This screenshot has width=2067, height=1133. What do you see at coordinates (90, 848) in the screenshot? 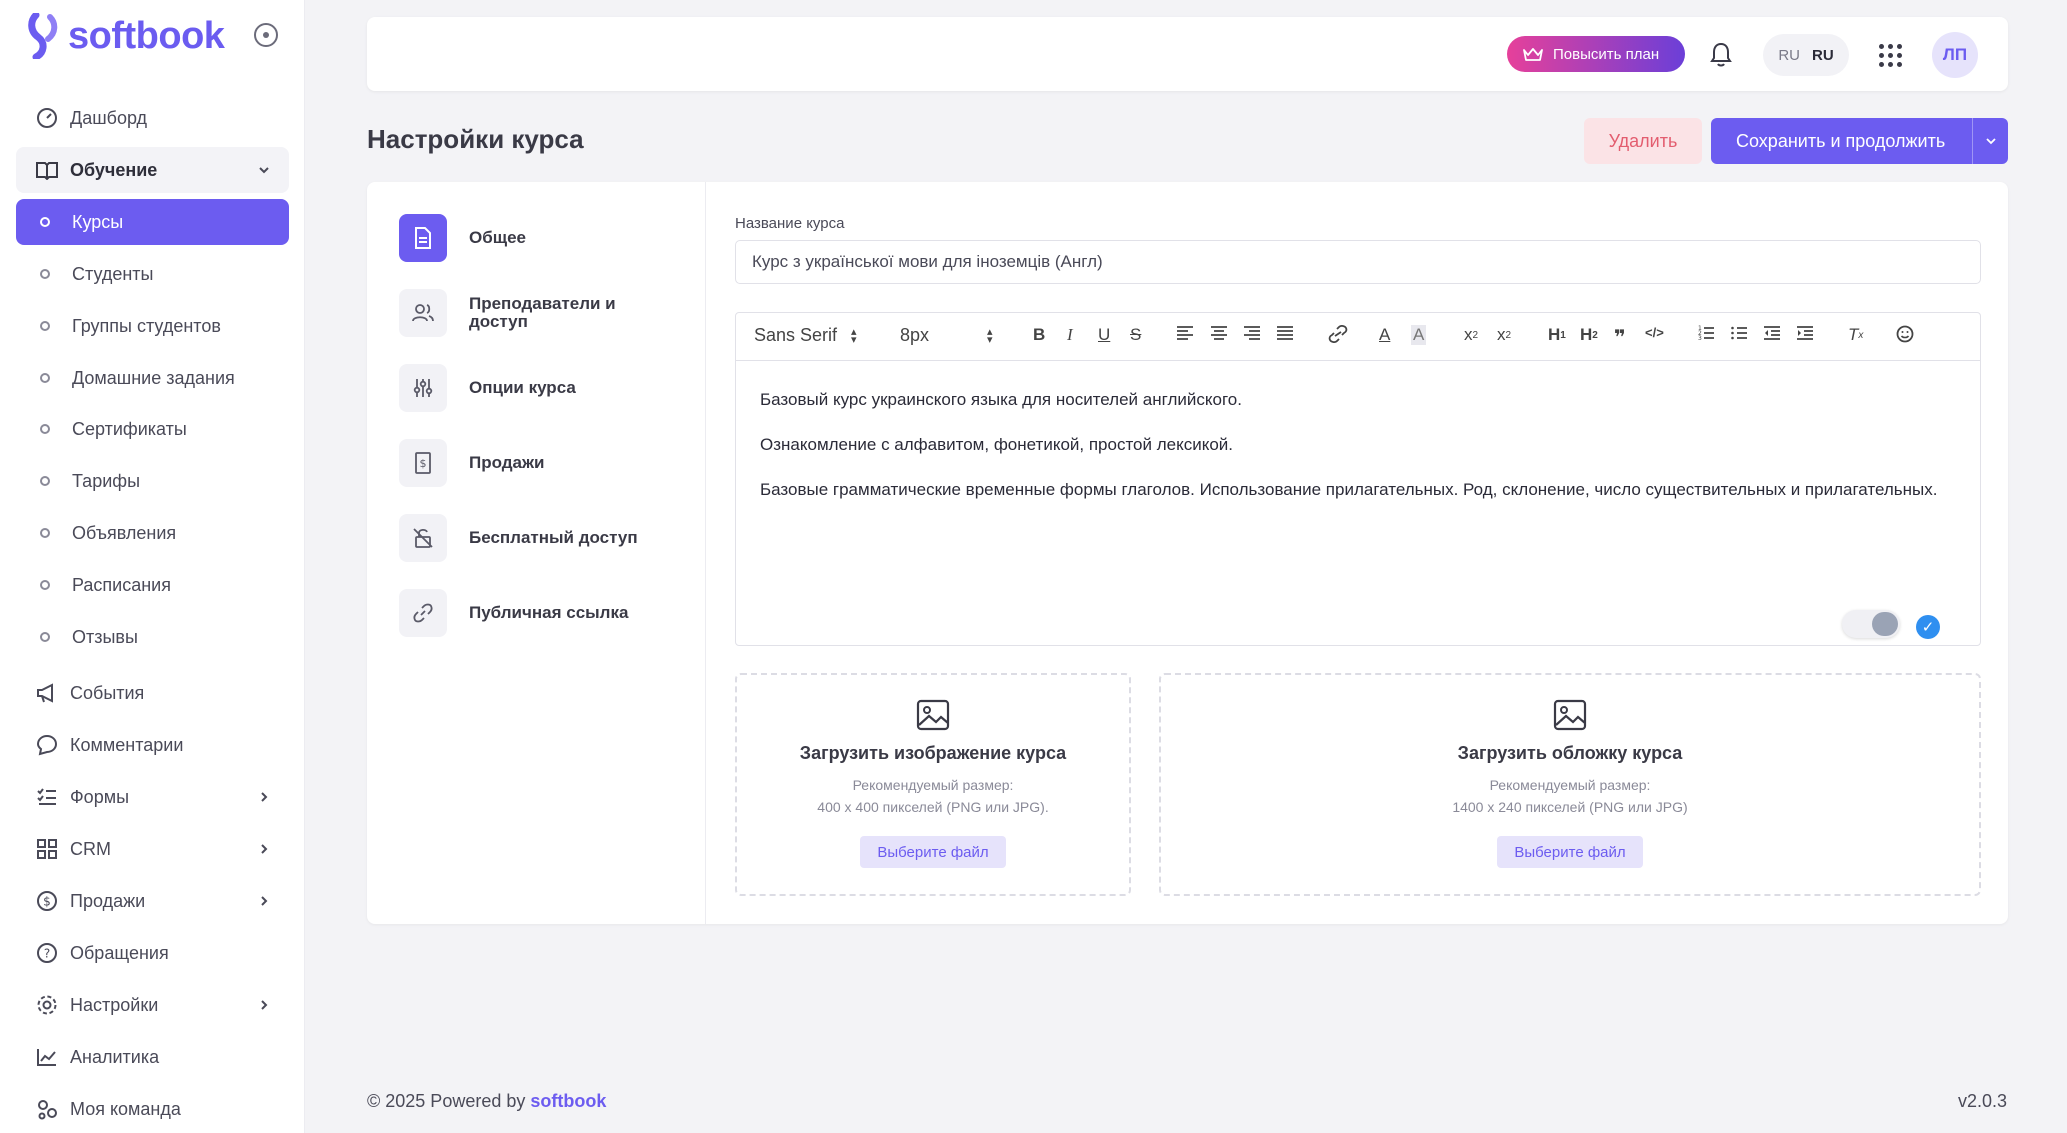
I see `sidebar-item-label: CRM` at bounding box center [90, 848].